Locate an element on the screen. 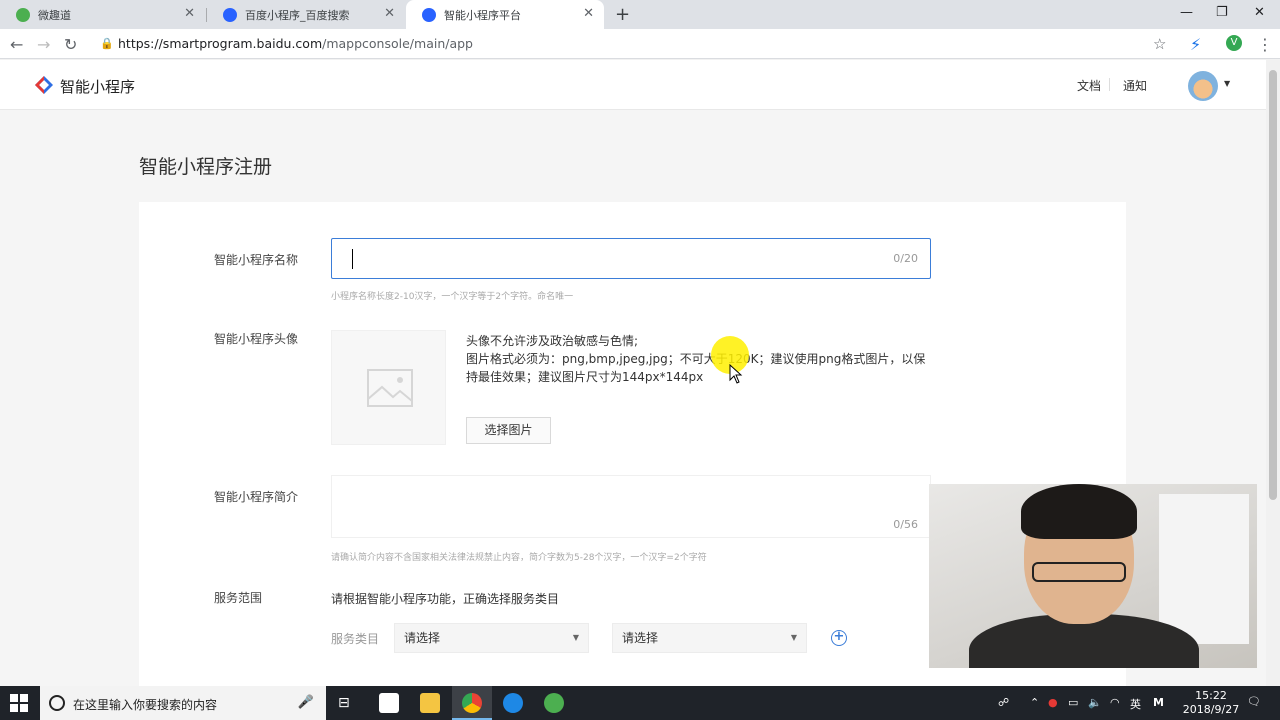 The height and width of the screenshot is (720, 1280). url-host: https://smartprogram.baidu.com is located at coordinates (220, 43).